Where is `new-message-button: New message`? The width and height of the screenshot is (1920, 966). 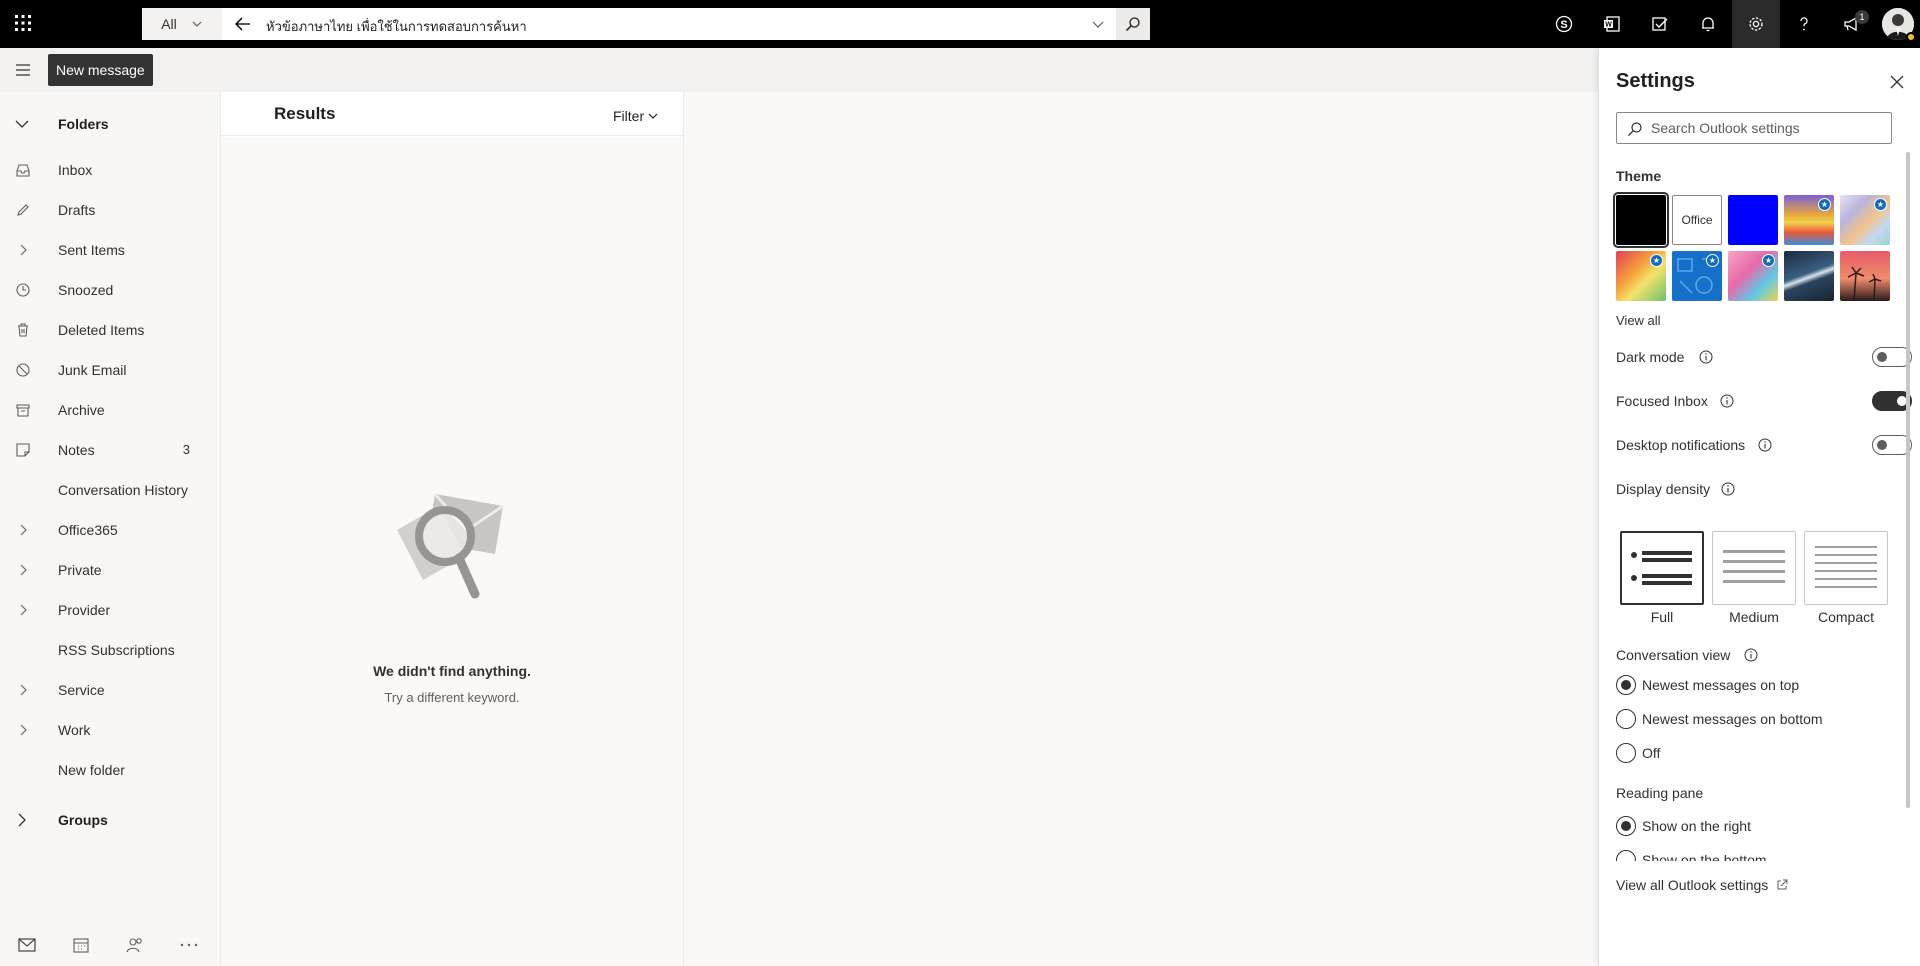
new-message-button: New message is located at coordinates (100, 70).